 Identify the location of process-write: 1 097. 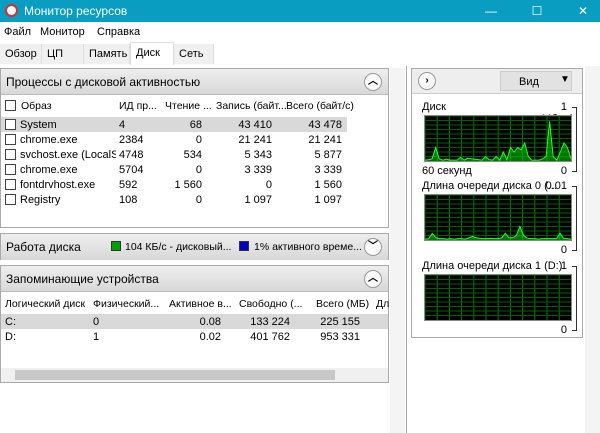
(258, 200).